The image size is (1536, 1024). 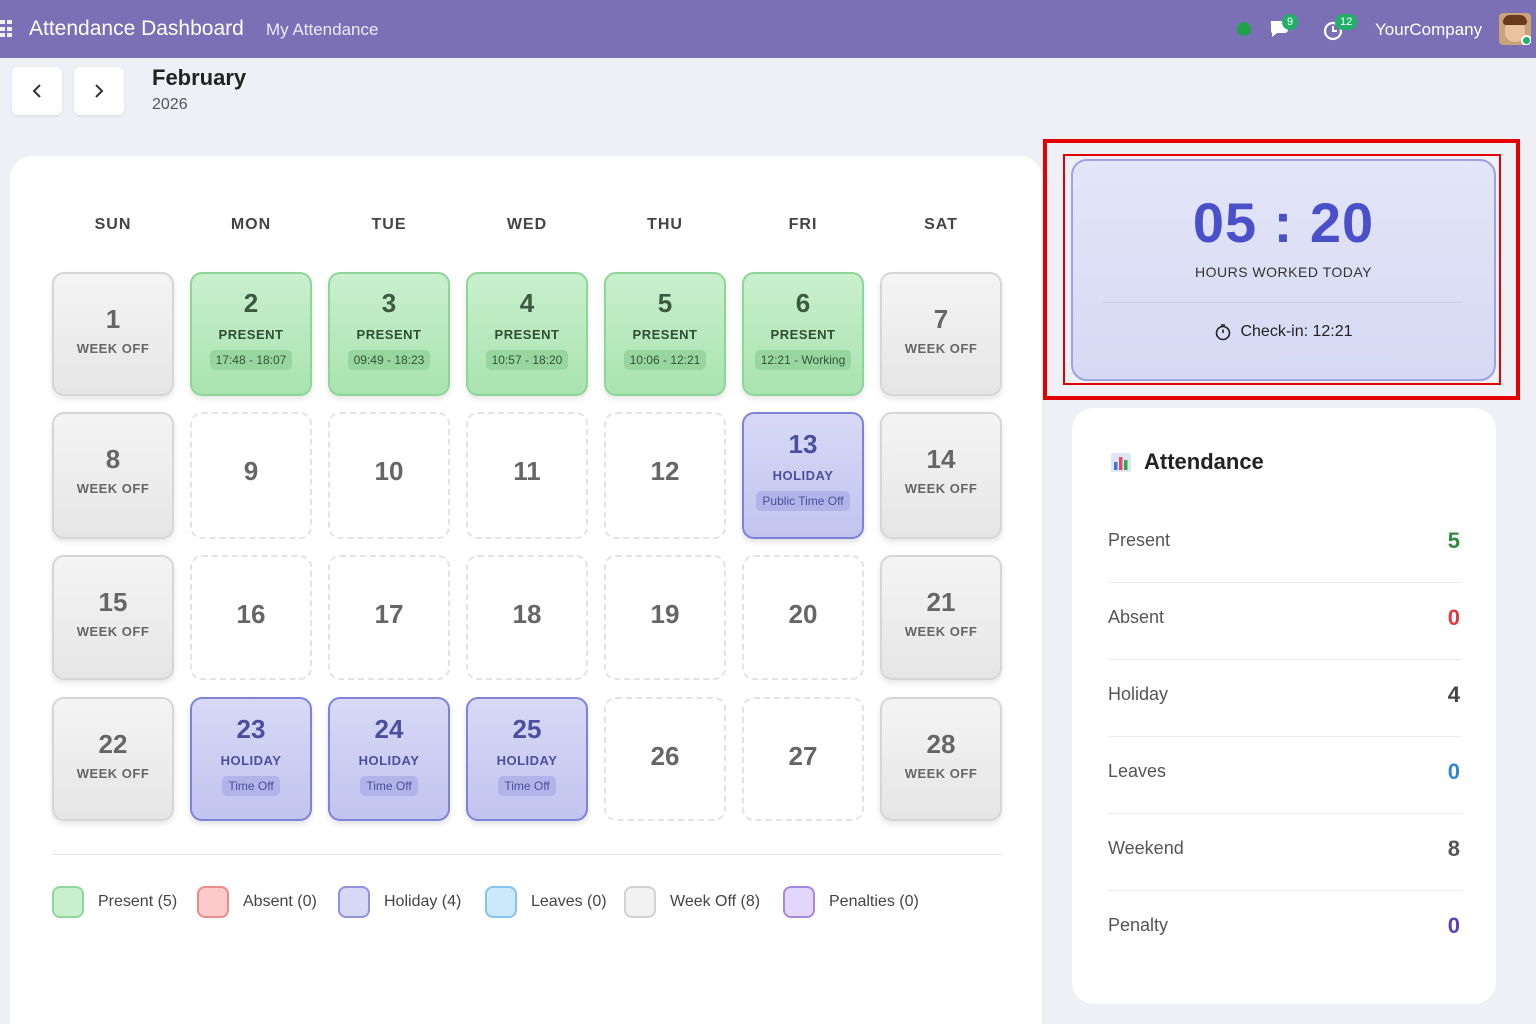 I want to click on hours-worked-label: HOURS WORKED TODAY, so click(x=1283, y=272).